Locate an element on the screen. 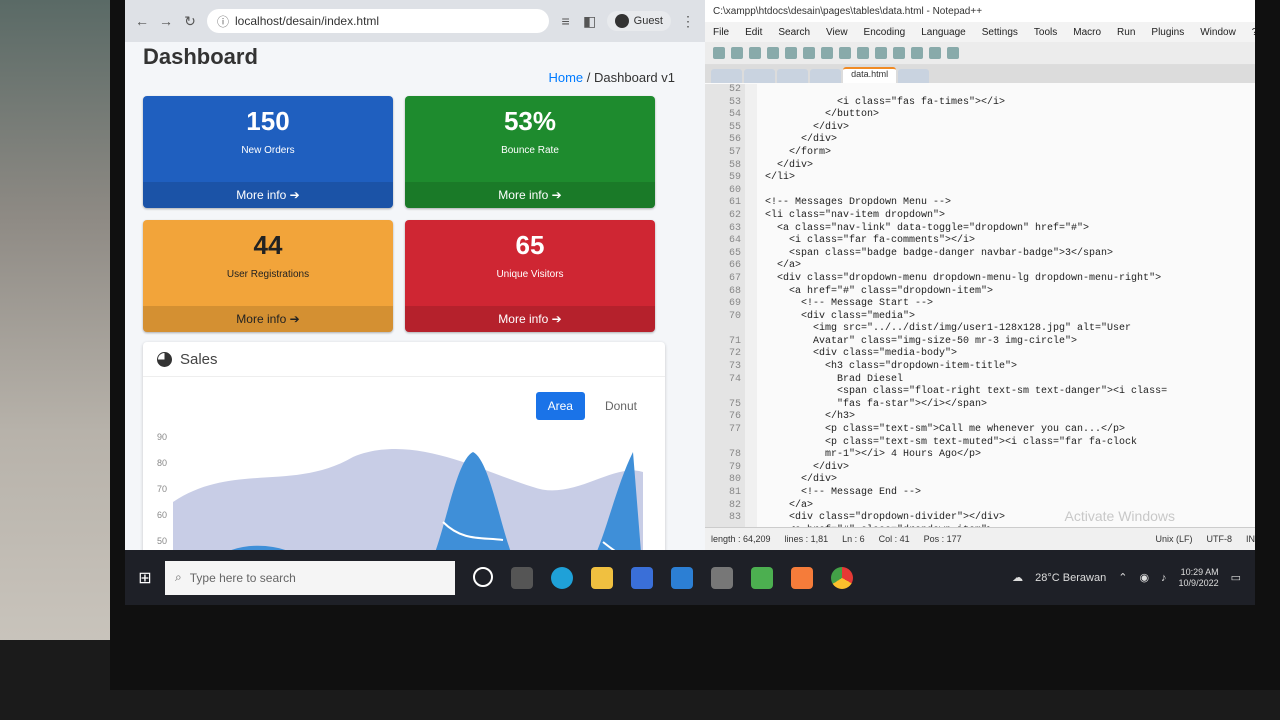  code-line: </button> is located at coordinates (1010, 115).